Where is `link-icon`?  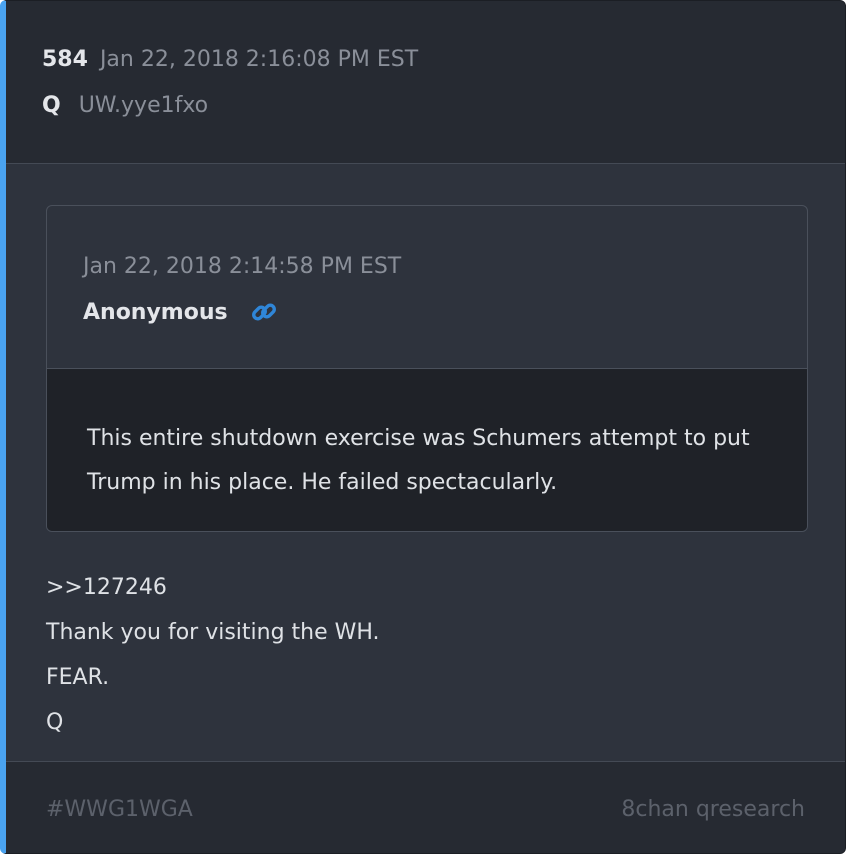 link-icon is located at coordinates (264, 312).